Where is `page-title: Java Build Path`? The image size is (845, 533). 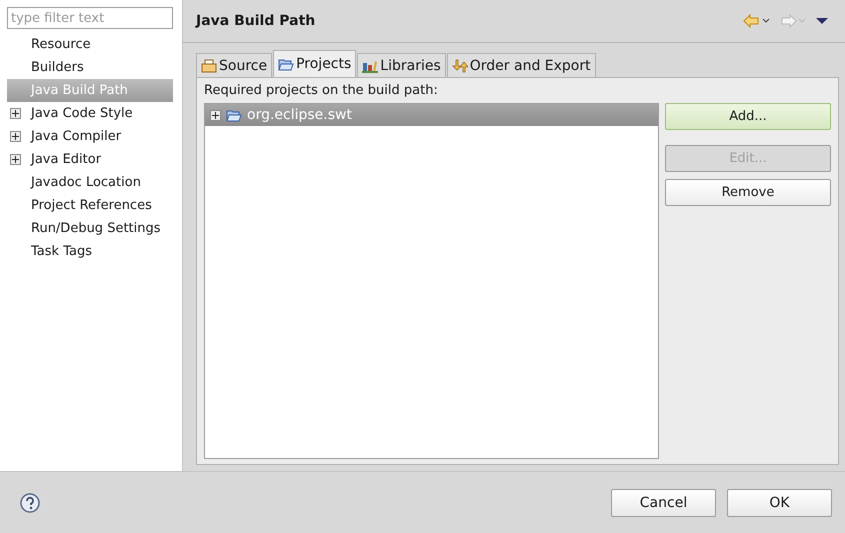 page-title: Java Build Path is located at coordinates (256, 21).